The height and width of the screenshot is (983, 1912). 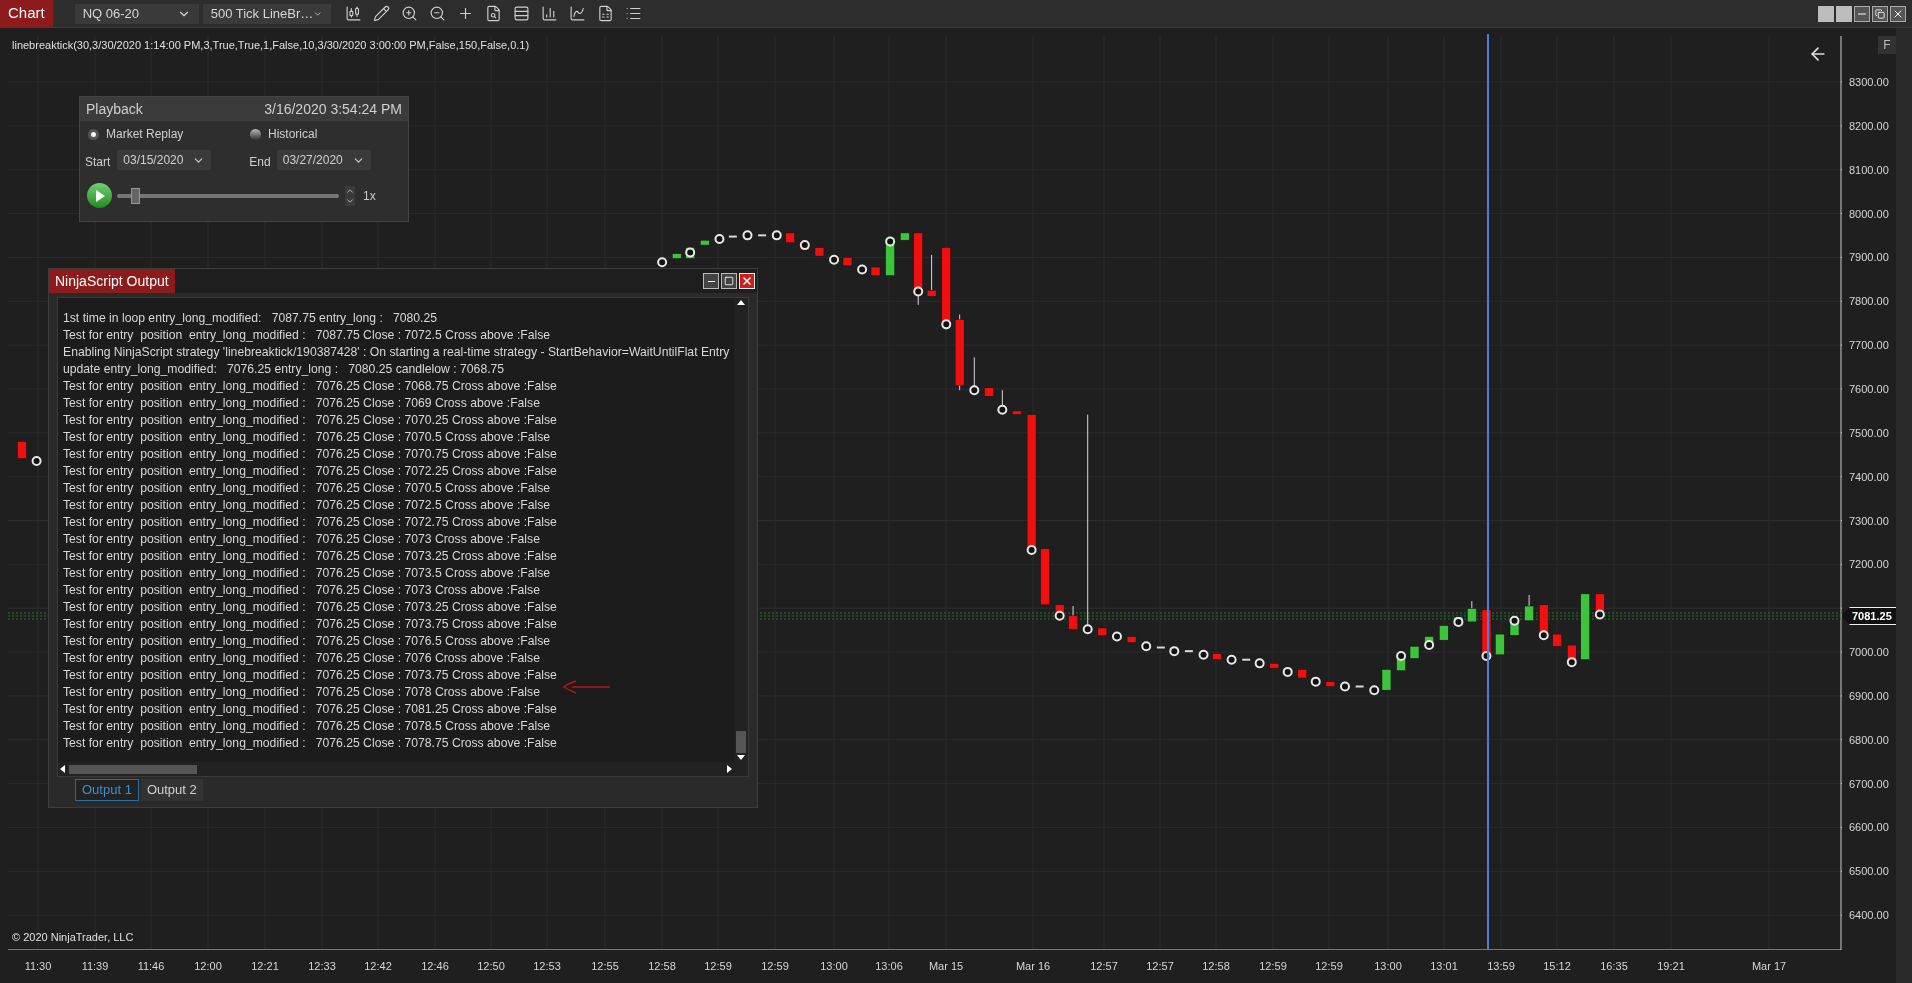 I want to click on play-button, so click(x=99, y=195).